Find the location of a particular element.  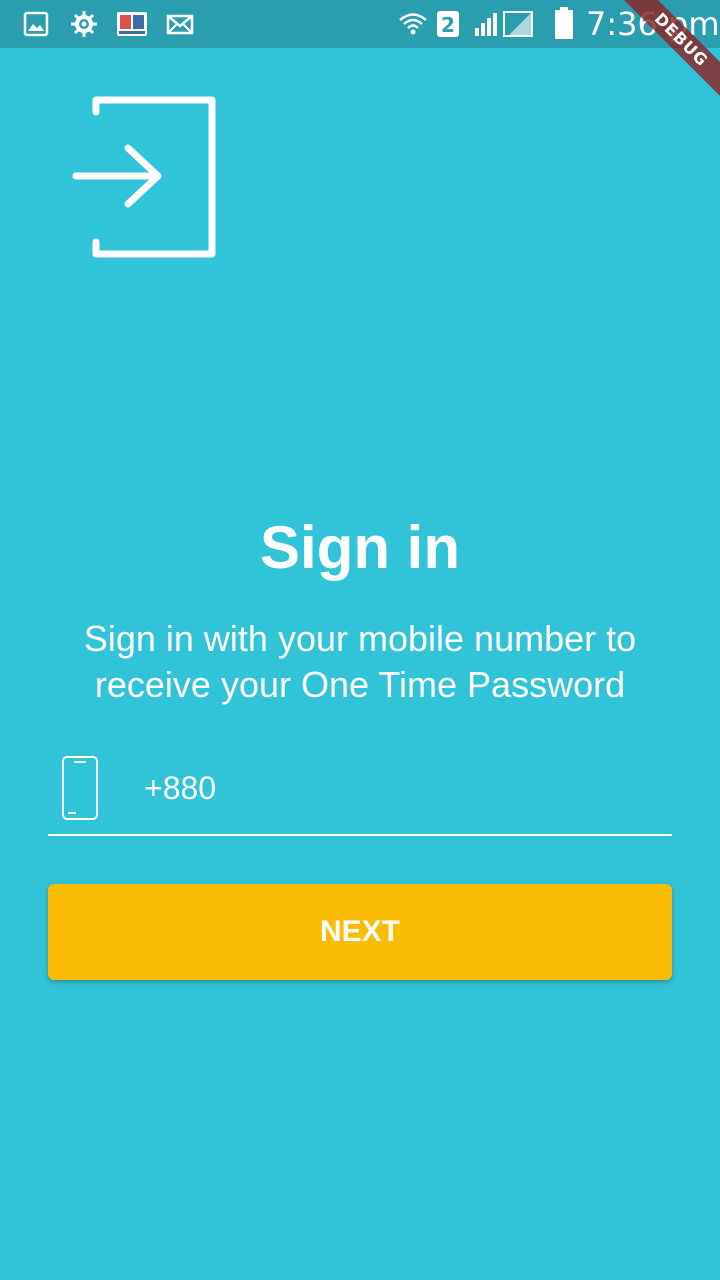

sim-2-icon: 2 is located at coordinates (448, 24).